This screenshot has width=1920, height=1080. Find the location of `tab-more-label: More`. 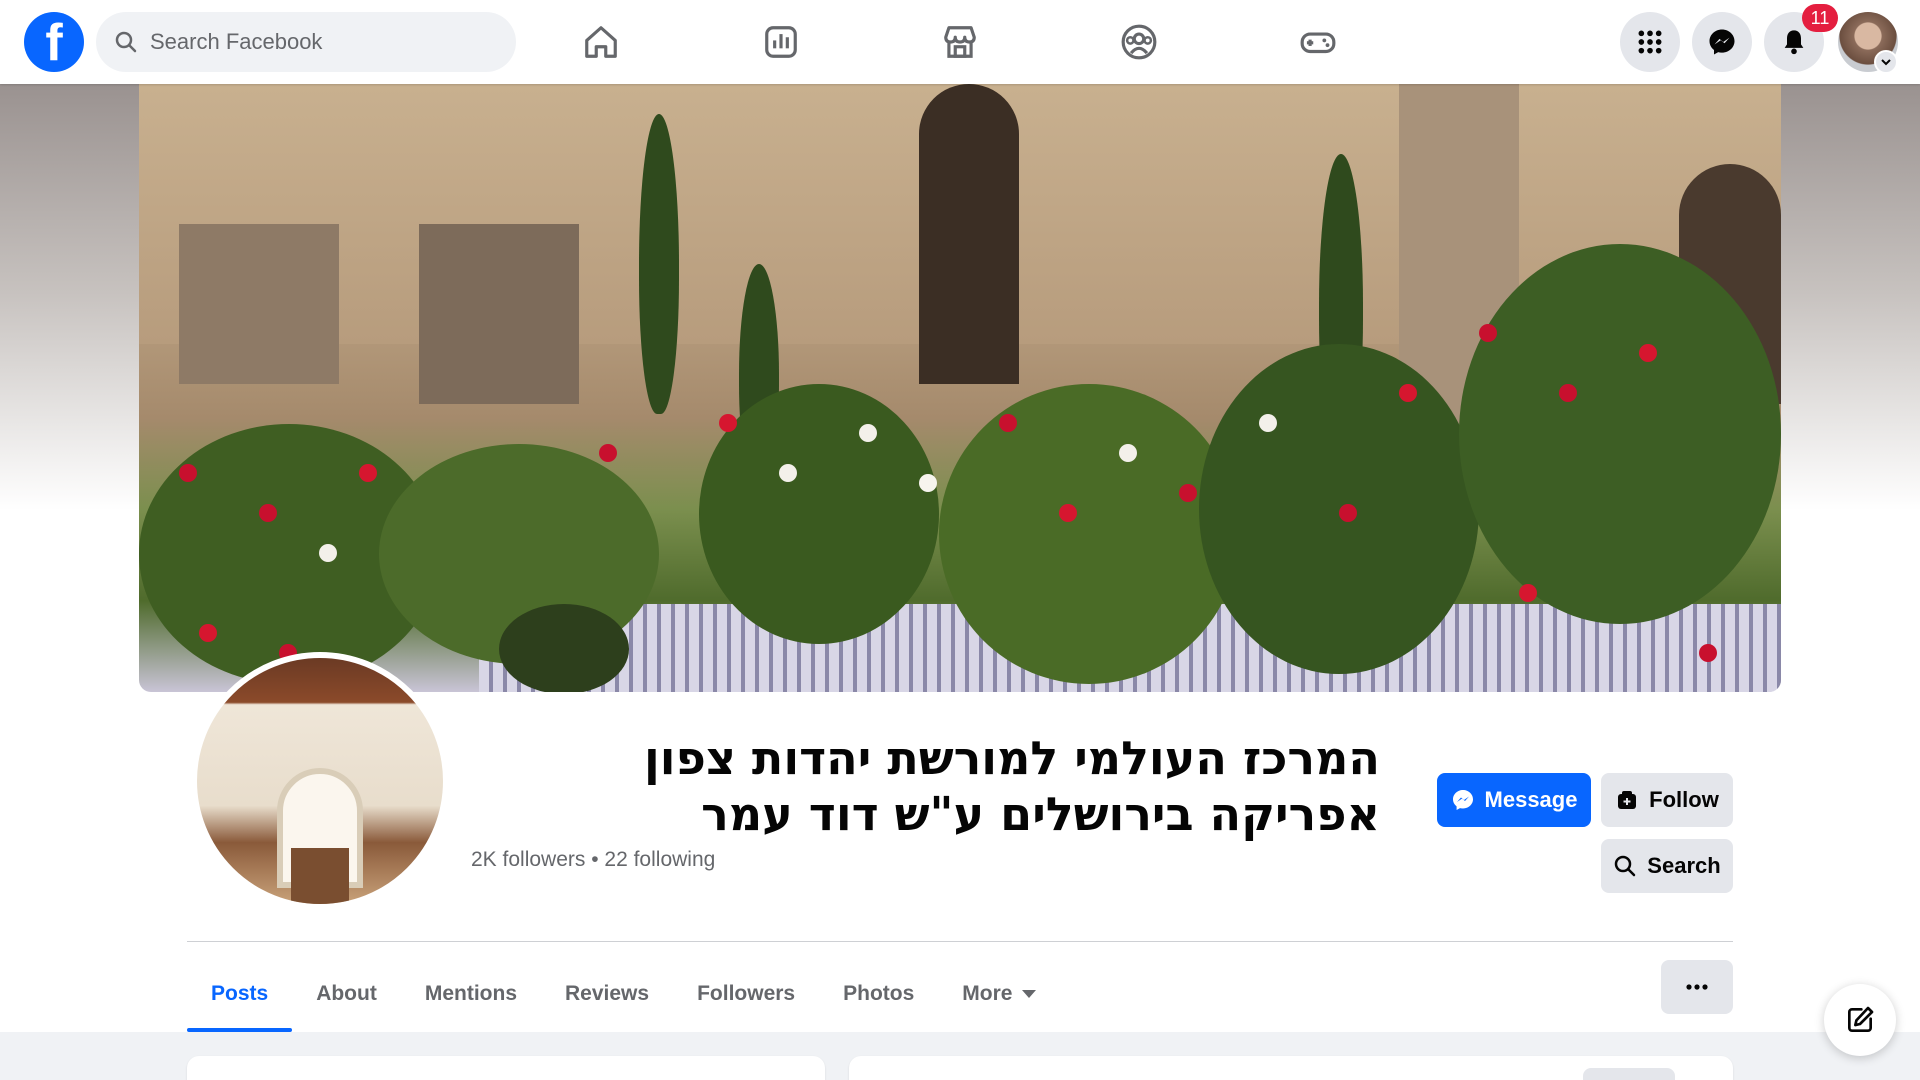

tab-more-label: More is located at coordinates (987, 993).